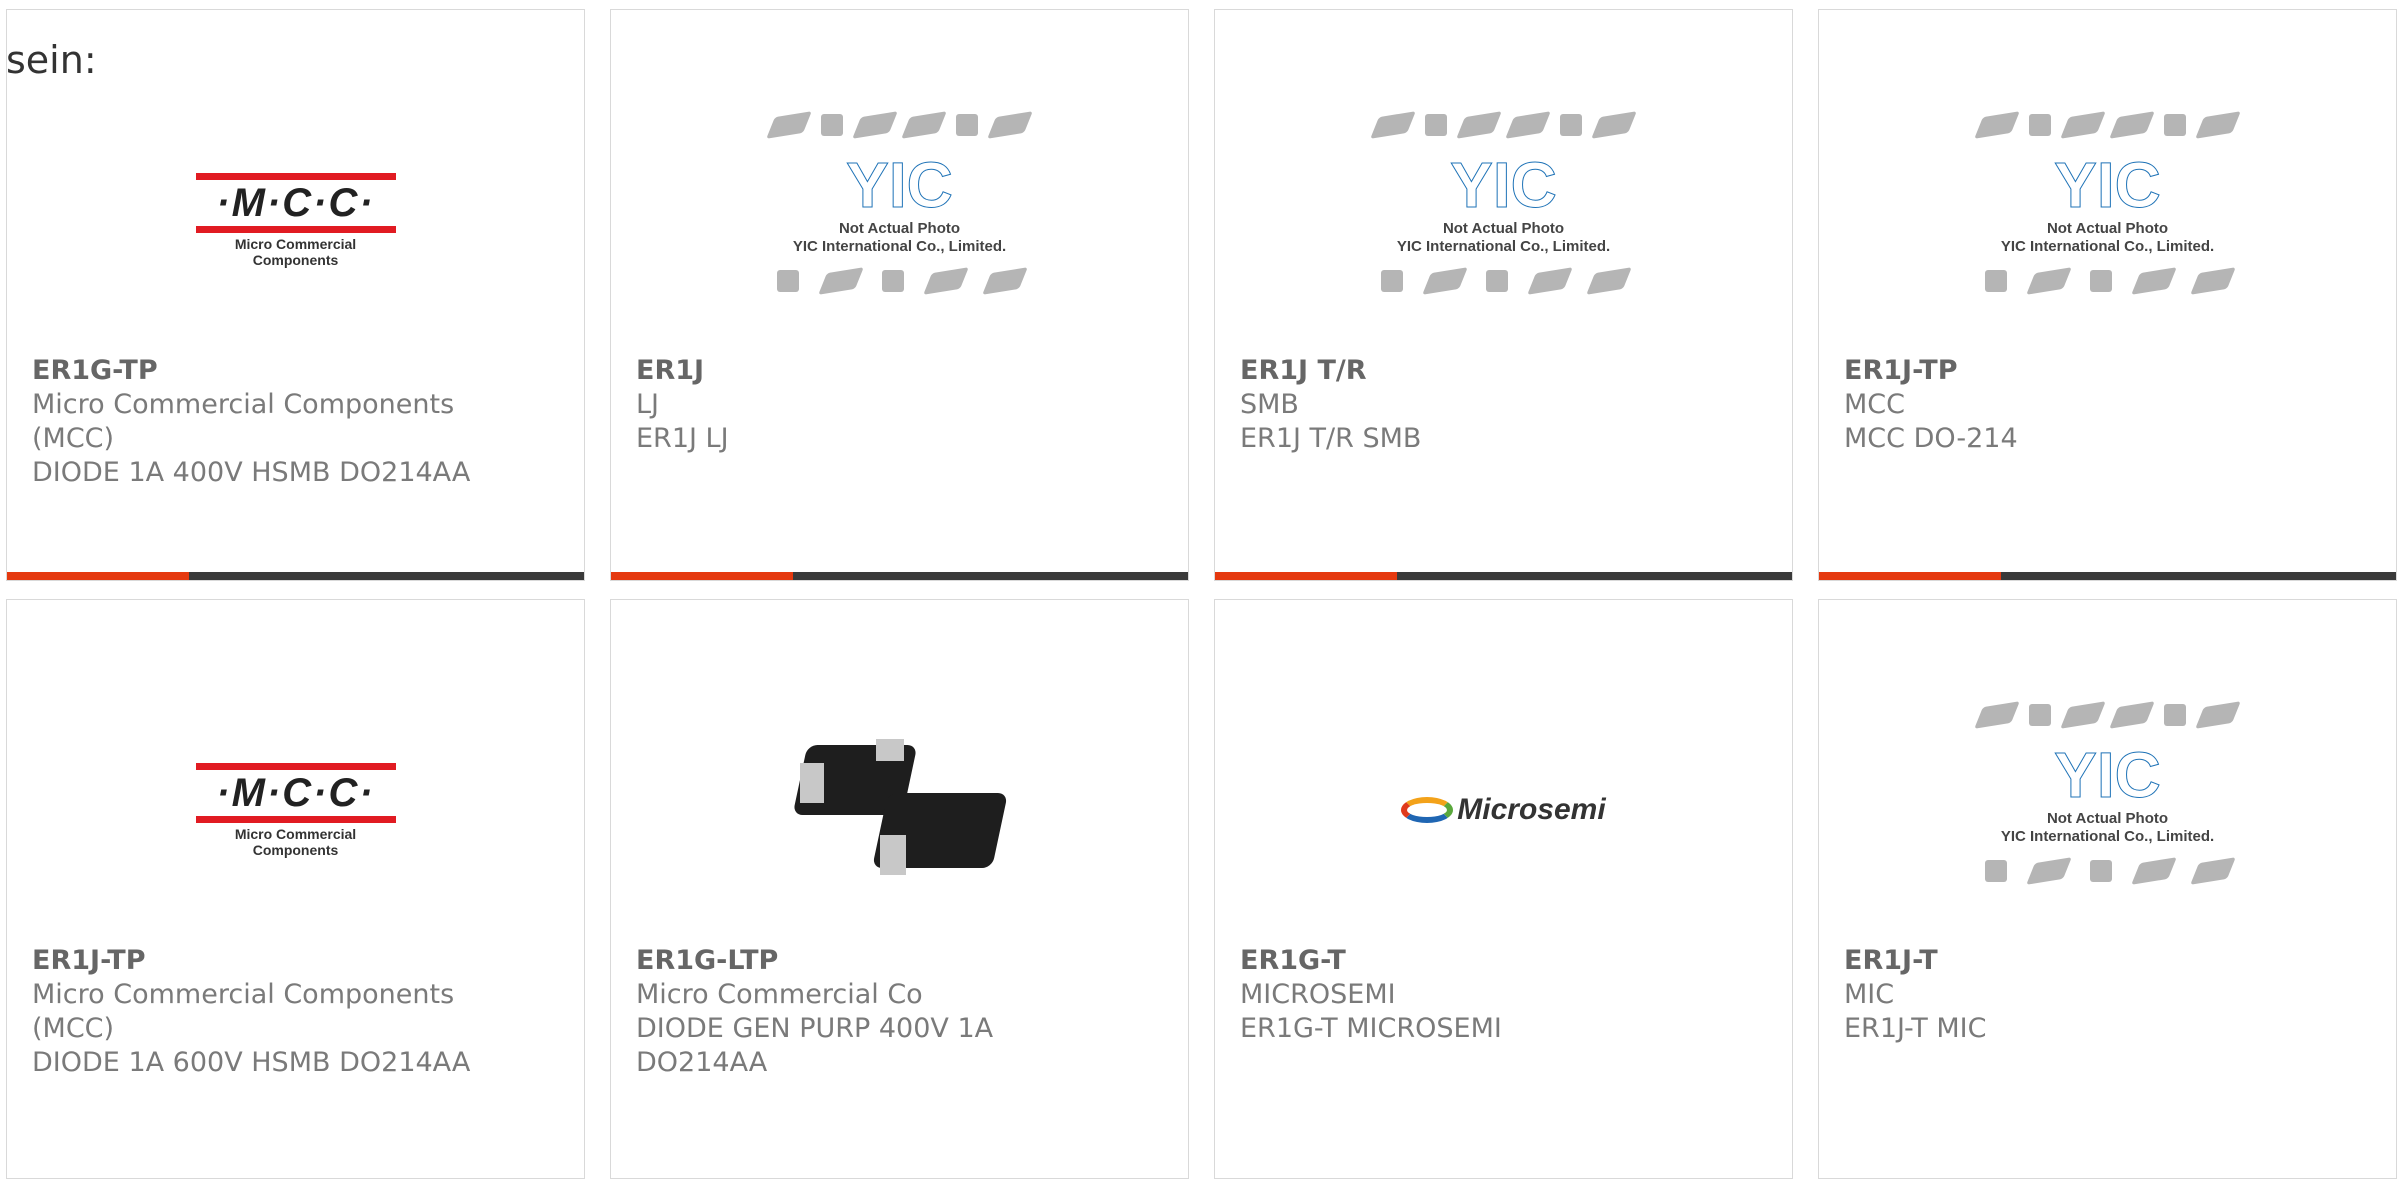  I want to click on part-number: ER1G-LTP, so click(902, 961).